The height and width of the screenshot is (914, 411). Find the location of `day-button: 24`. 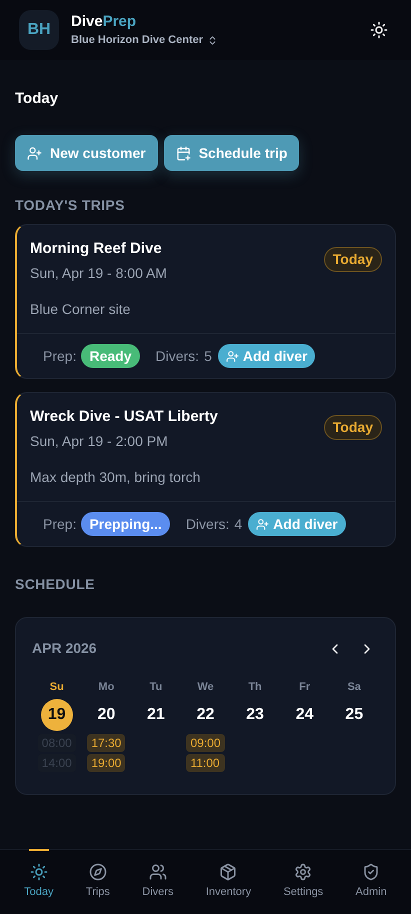

day-button: 24 is located at coordinates (304, 714).